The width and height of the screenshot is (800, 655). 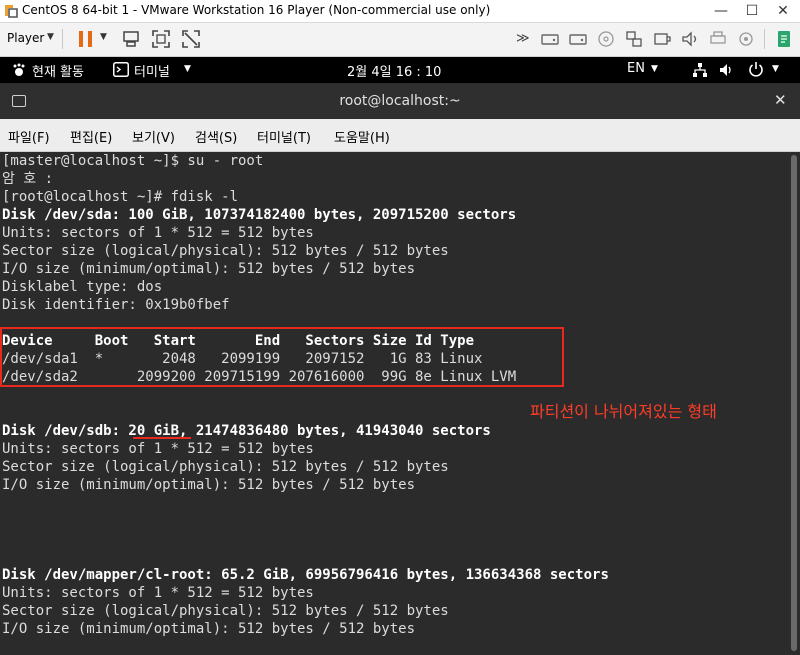 I want to click on terminal-line: 암 호 :, so click(x=28, y=179).